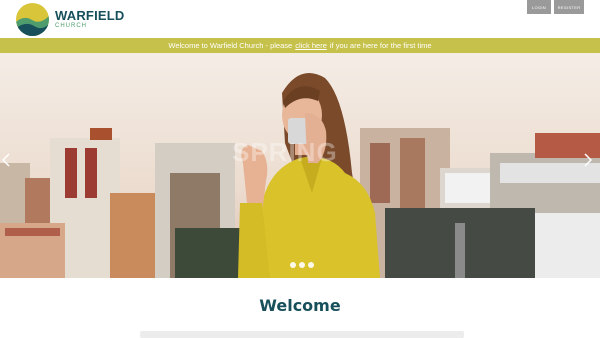  Describe the element at coordinates (588, 160) in the screenshot. I see `chevron-right-icon` at that location.